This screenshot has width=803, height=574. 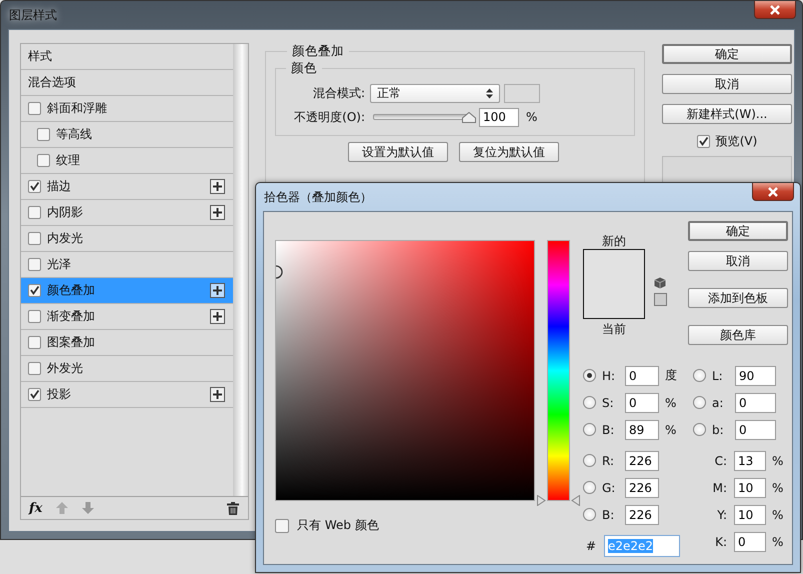 I want to click on field-label: G:, so click(x=608, y=487).